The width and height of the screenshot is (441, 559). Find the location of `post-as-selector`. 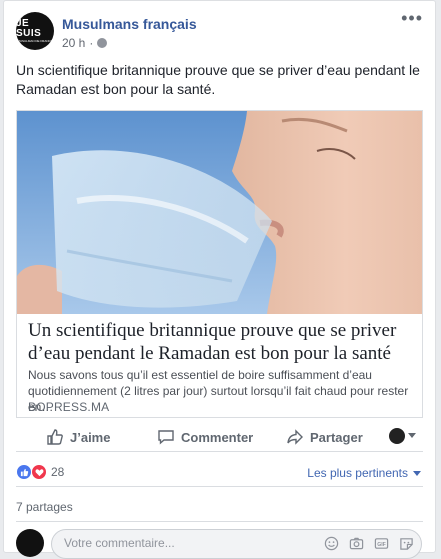

post-as-selector is located at coordinates (402, 436).